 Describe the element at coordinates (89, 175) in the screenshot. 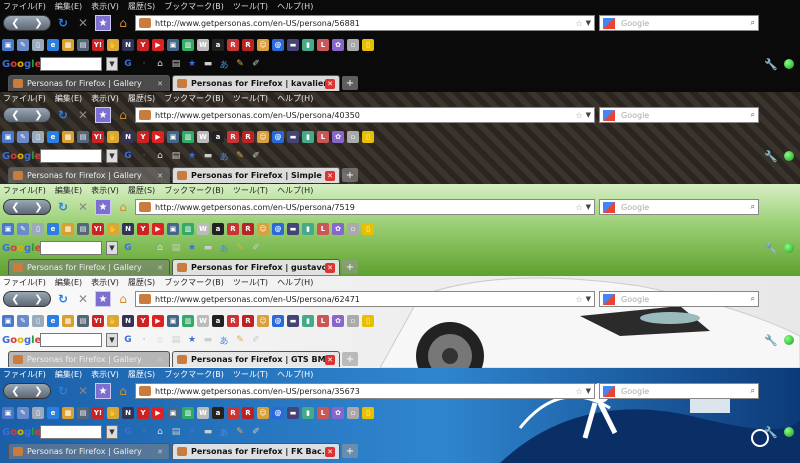

I see `tab-gallery: Personas for Firefox | Gallery ✕` at that location.